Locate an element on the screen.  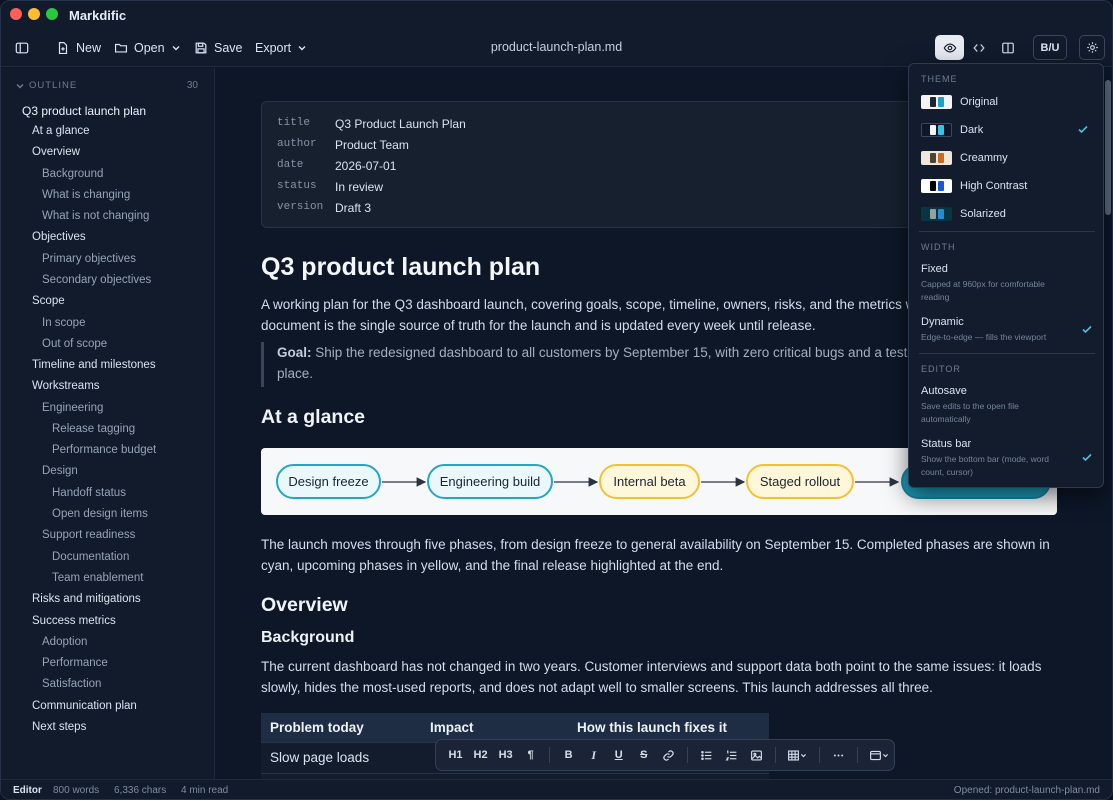
preview-mode-button is located at coordinates (949, 47).